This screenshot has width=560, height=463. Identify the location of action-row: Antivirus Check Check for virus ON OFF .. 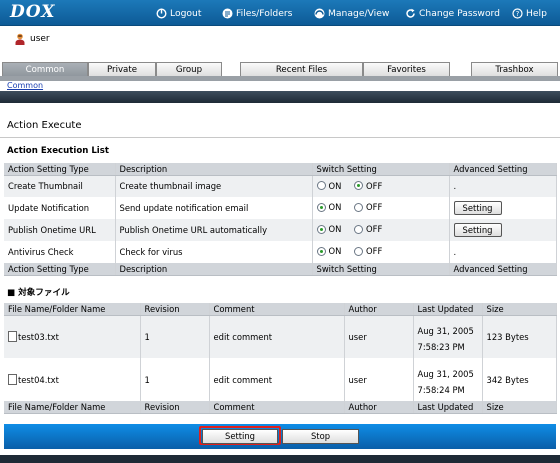
(280, 252).